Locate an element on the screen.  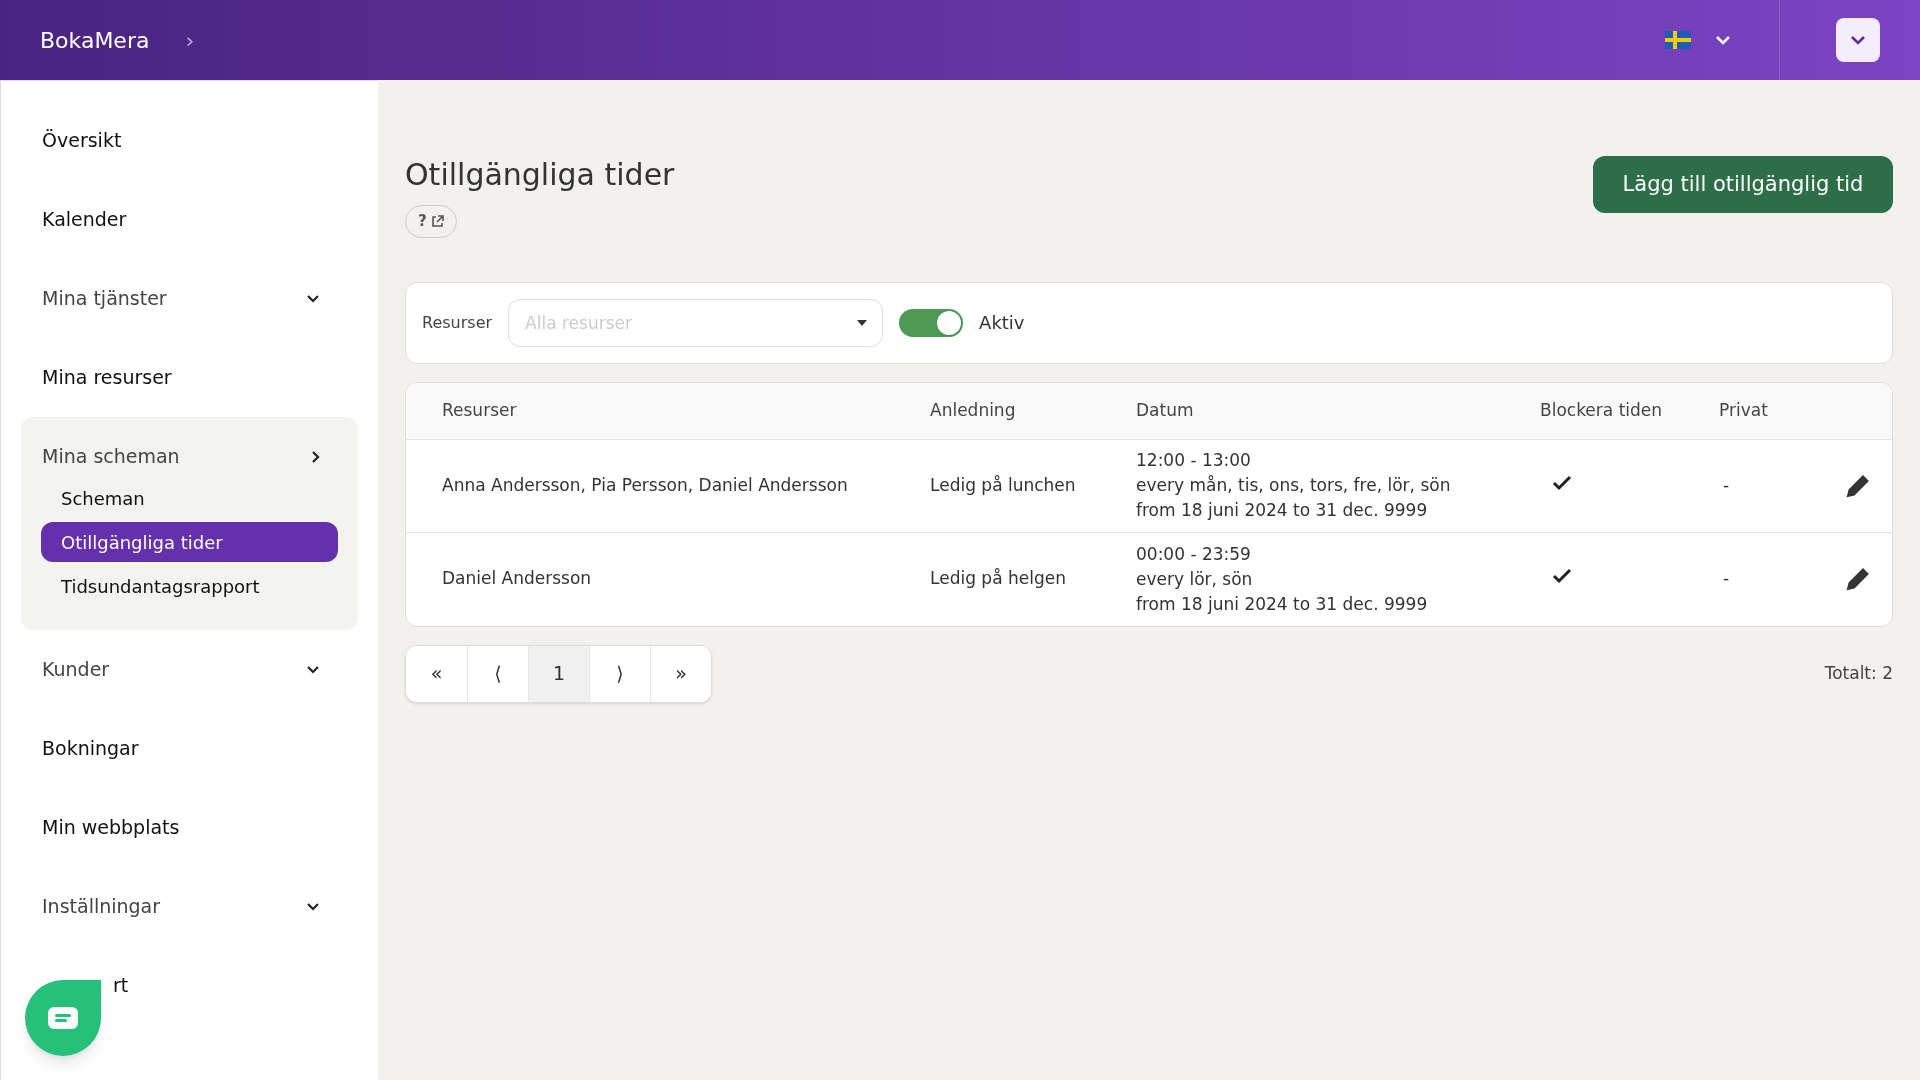
user-menu-button is located at coordinates (1858, 40).